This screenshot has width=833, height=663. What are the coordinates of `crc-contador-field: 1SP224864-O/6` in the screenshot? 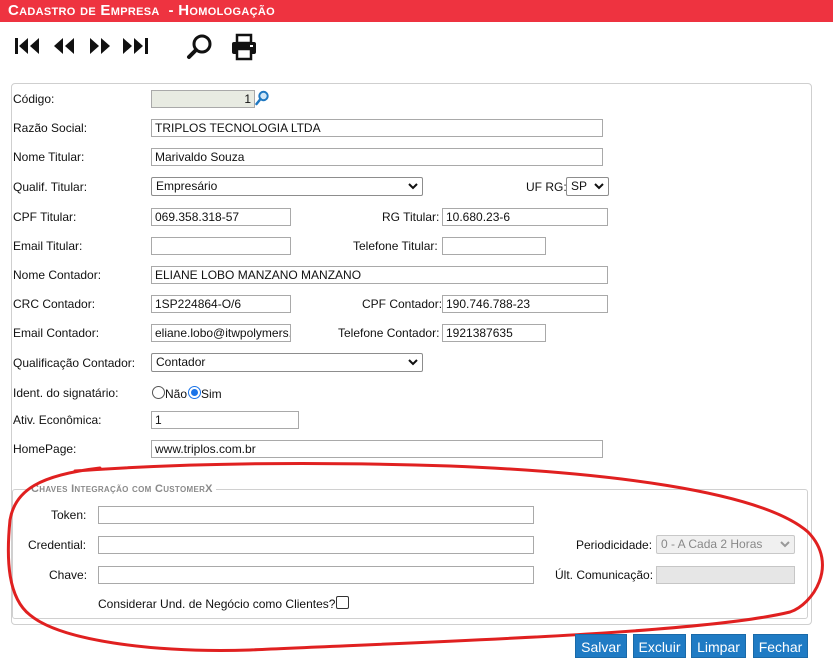 It's located at (221, 304).